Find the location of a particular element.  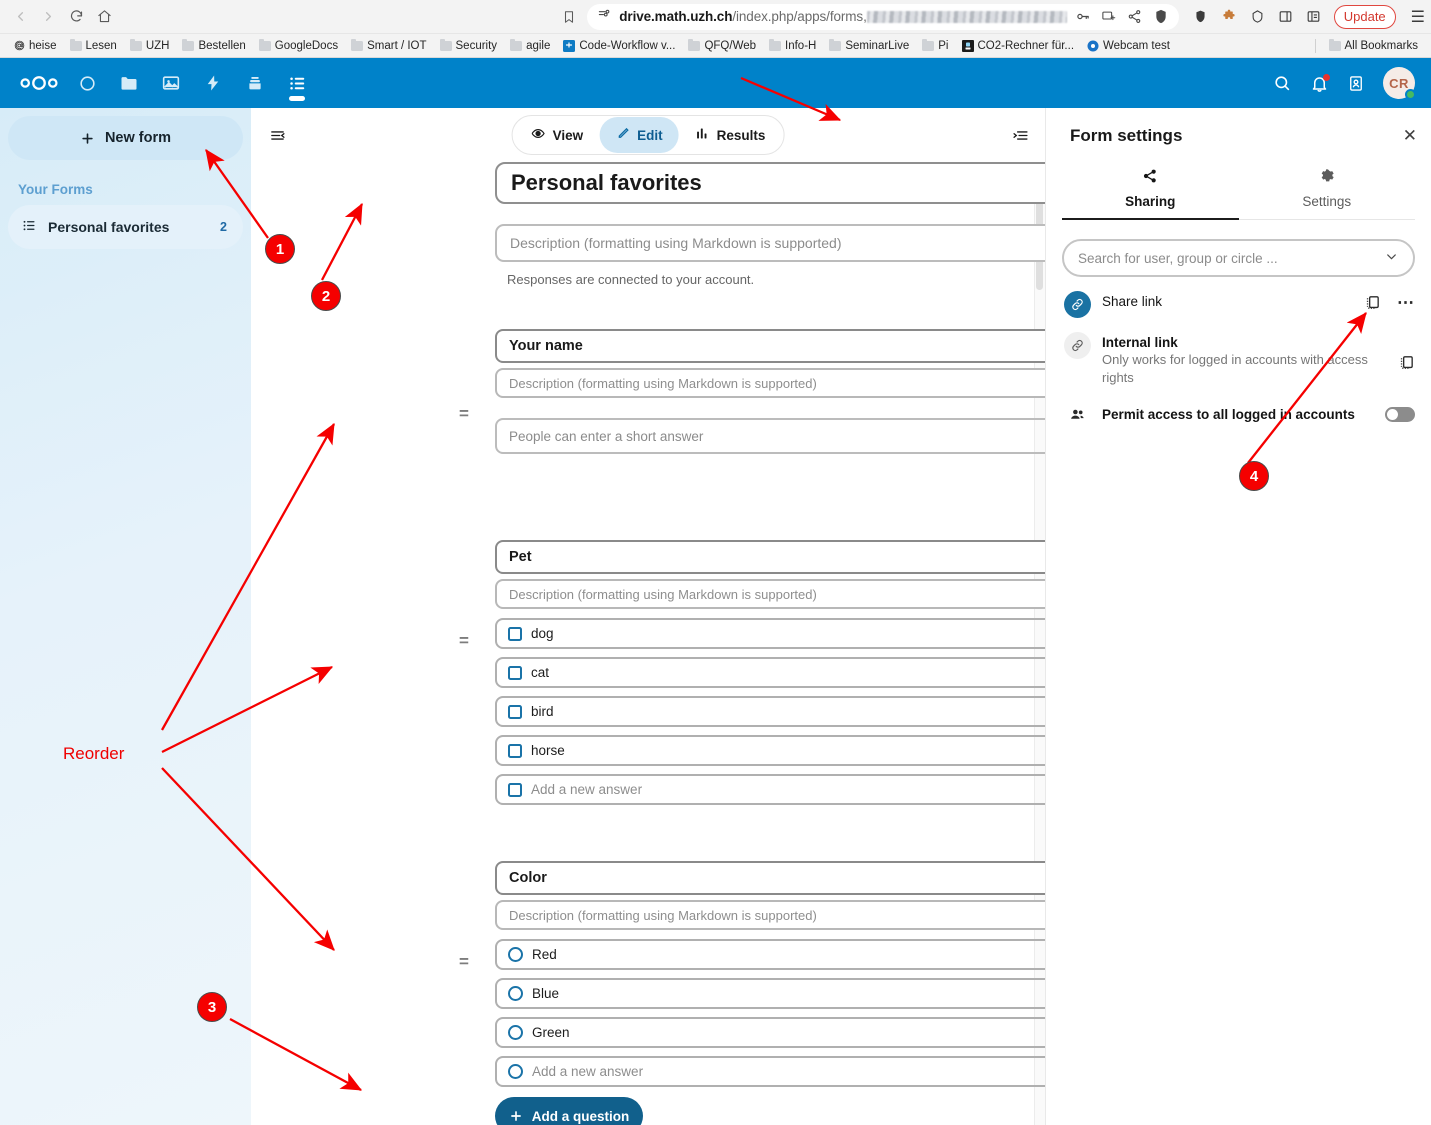

bookmark-item: Lesen is located at coordinates (93, 46).